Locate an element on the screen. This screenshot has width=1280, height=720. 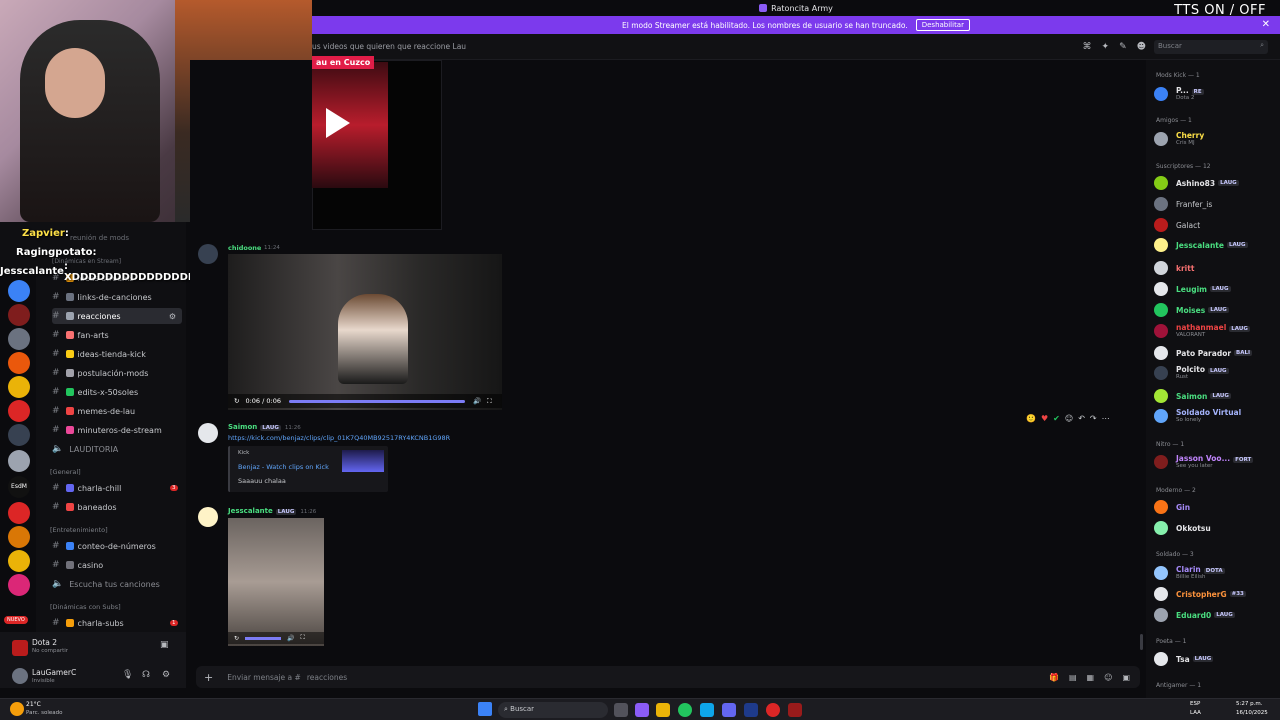
channel-charla-chill: # charla-chill 3 is located at coordinates (115, 488).